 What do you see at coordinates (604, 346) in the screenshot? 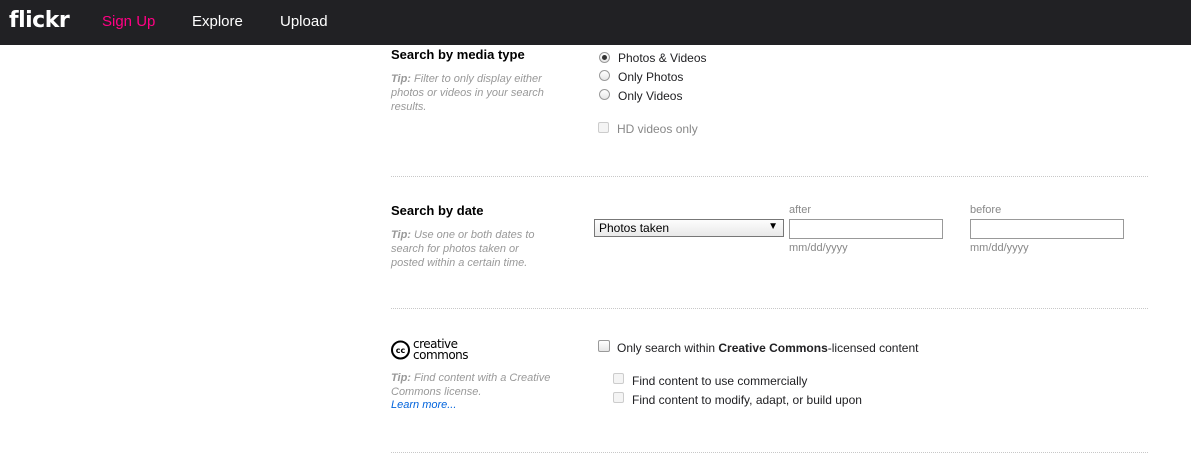
I see `cc-only-checkbox` at bounding box center [604, 346].